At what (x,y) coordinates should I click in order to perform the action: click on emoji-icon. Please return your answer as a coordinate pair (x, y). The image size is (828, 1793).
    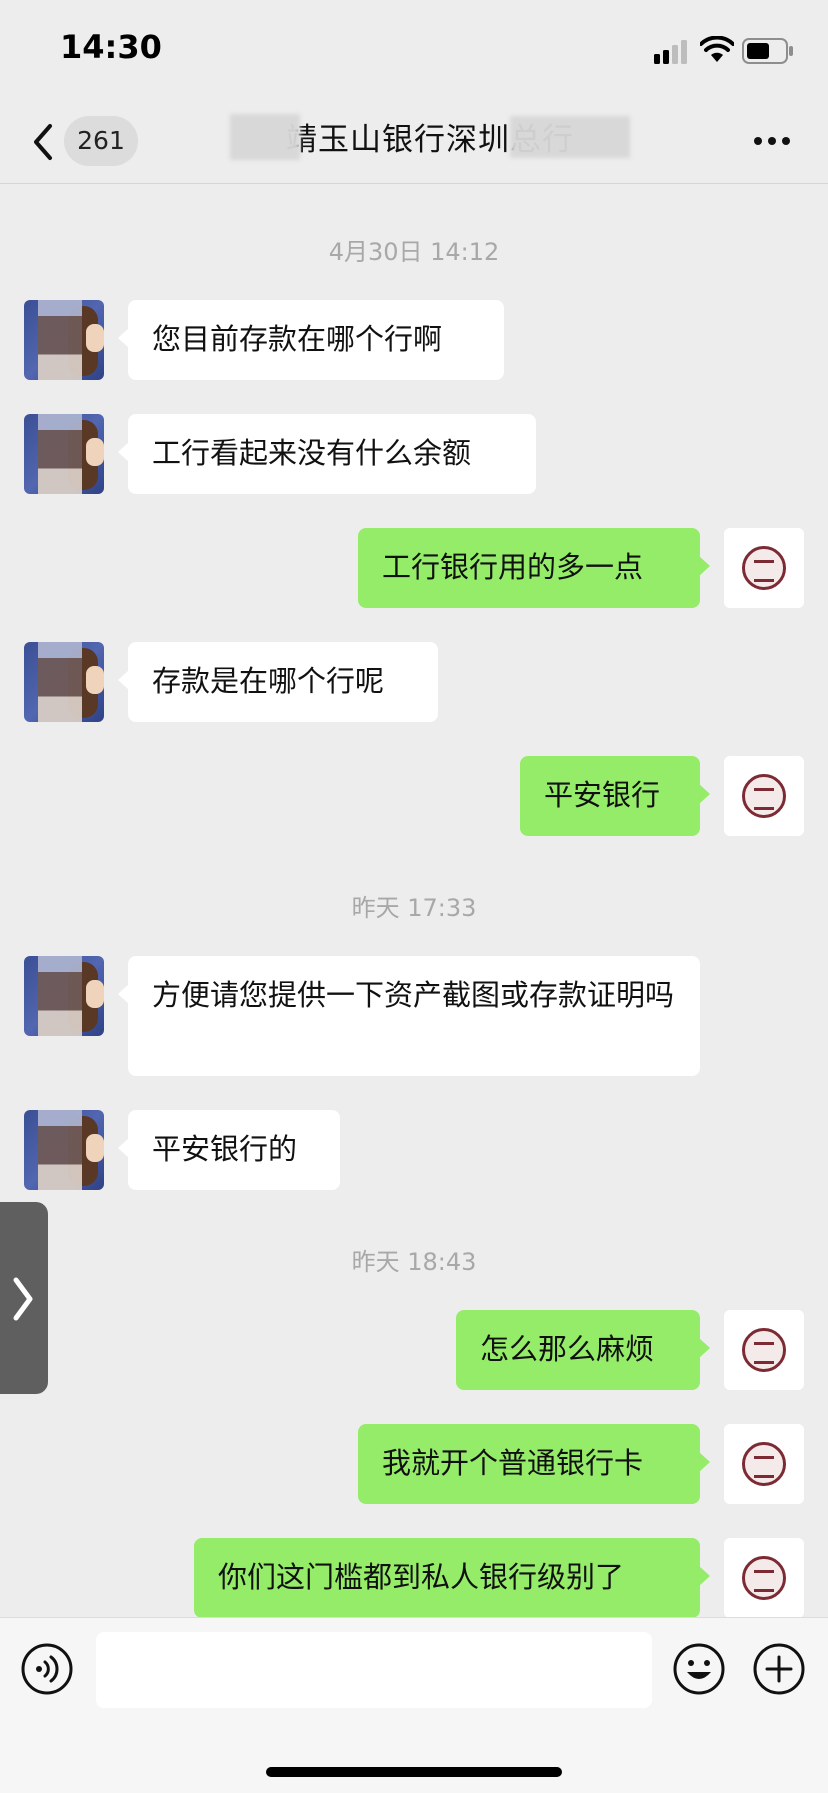
    Looking at the image, I should click on (699, 1669).